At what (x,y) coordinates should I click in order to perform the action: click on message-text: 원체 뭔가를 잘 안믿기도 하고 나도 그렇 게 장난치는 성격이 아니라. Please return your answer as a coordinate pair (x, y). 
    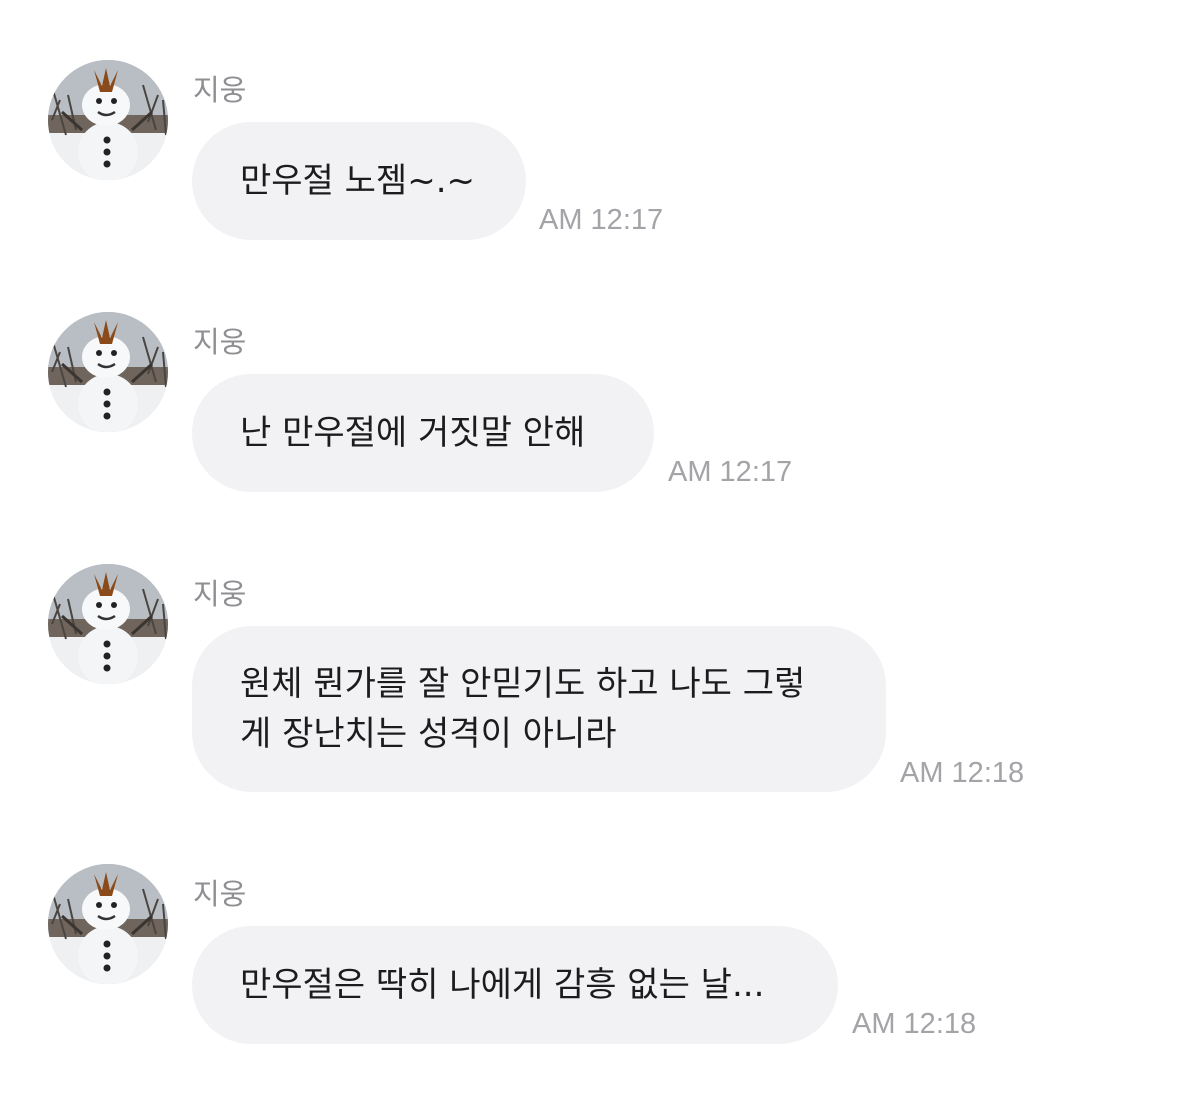
    Looking at the image, I should click on (523, 709).